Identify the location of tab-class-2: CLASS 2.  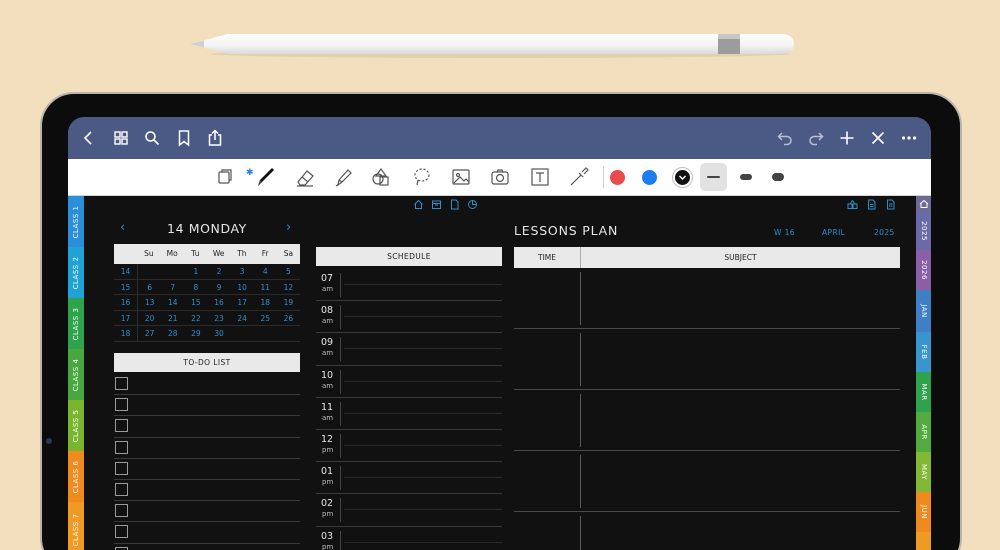
(76, 272).